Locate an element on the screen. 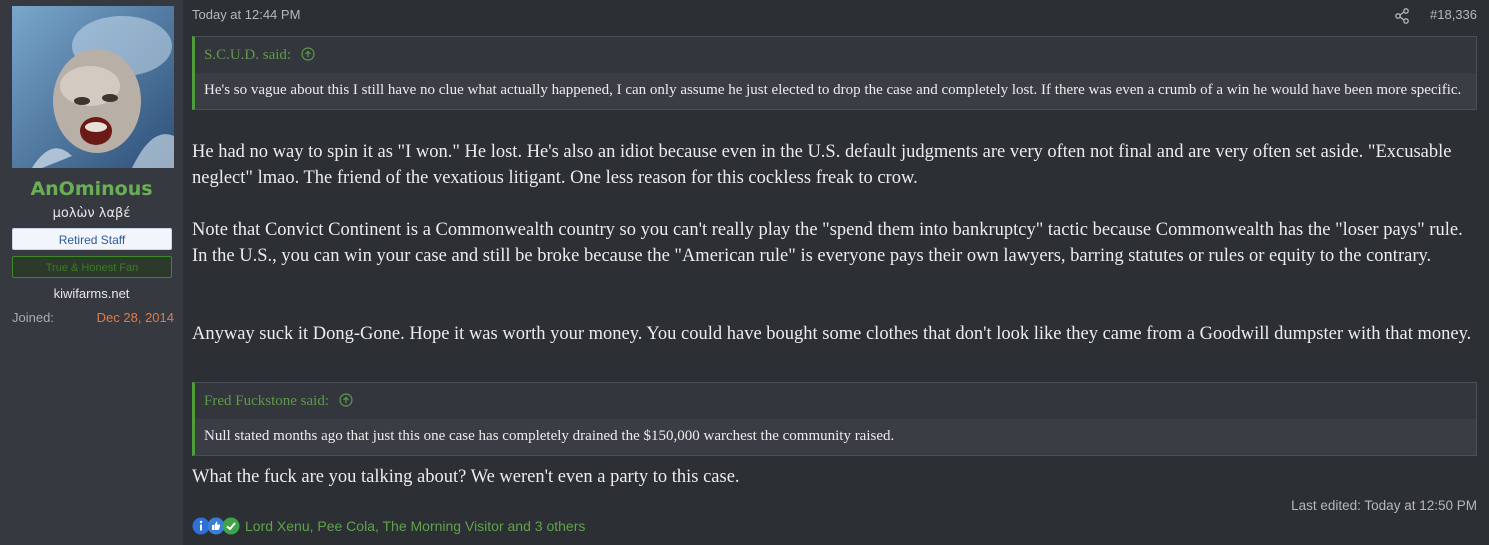 Image resolution: width=1489 pixels, height=545 pixels. user-title: μολὼν λαβέ is located at coordinates (91, 213).